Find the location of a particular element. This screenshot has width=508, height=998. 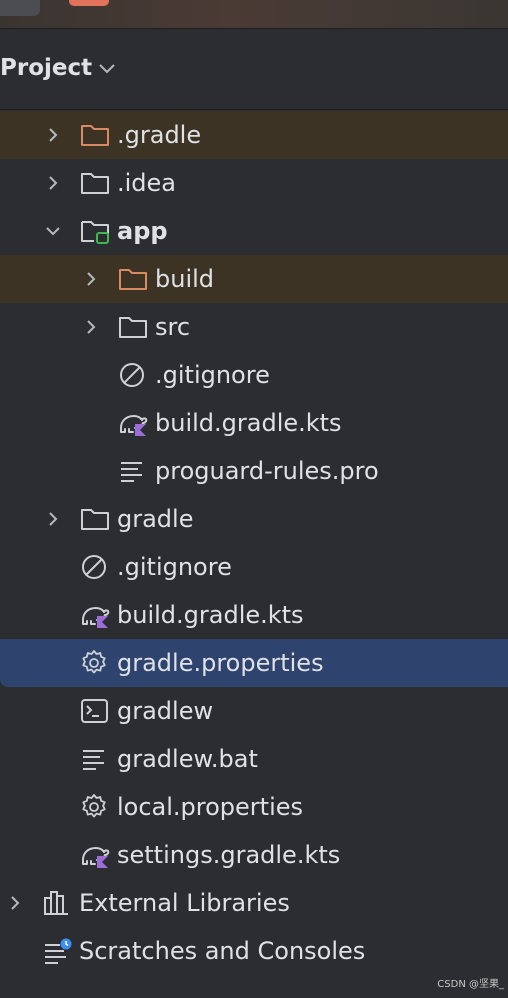

tree-item-gradle-folder: gradle is located at coordinates (254, 519).